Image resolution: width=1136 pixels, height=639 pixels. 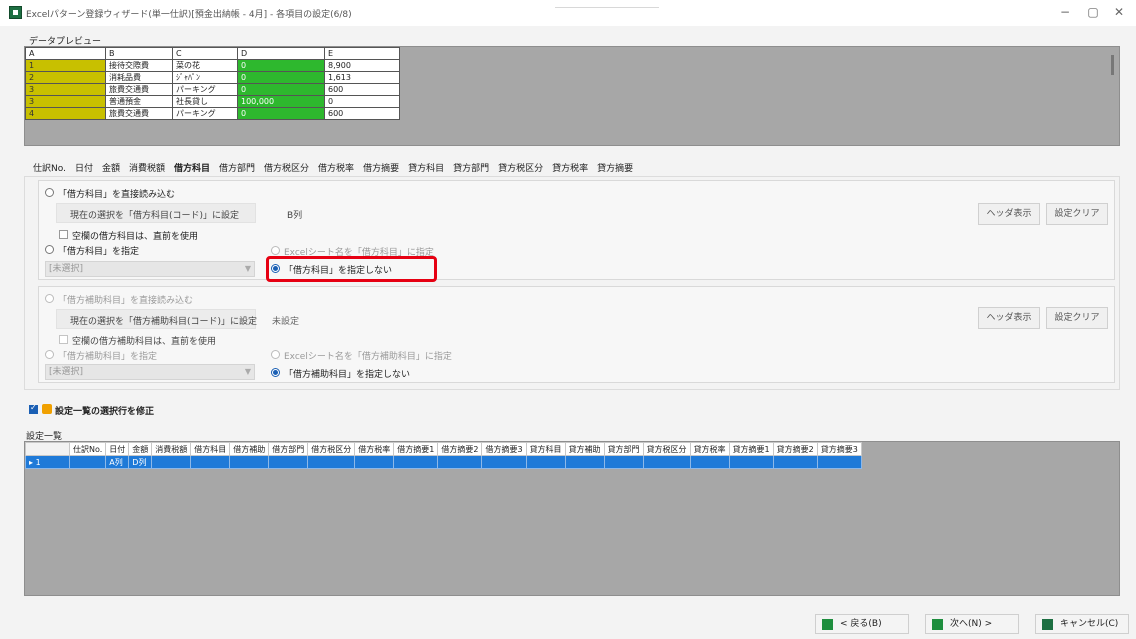 What do you see at coordinates (249, 449) in the screenshot?
I see `settings-col-header: 借方補助` at bounding box center [249, 449].